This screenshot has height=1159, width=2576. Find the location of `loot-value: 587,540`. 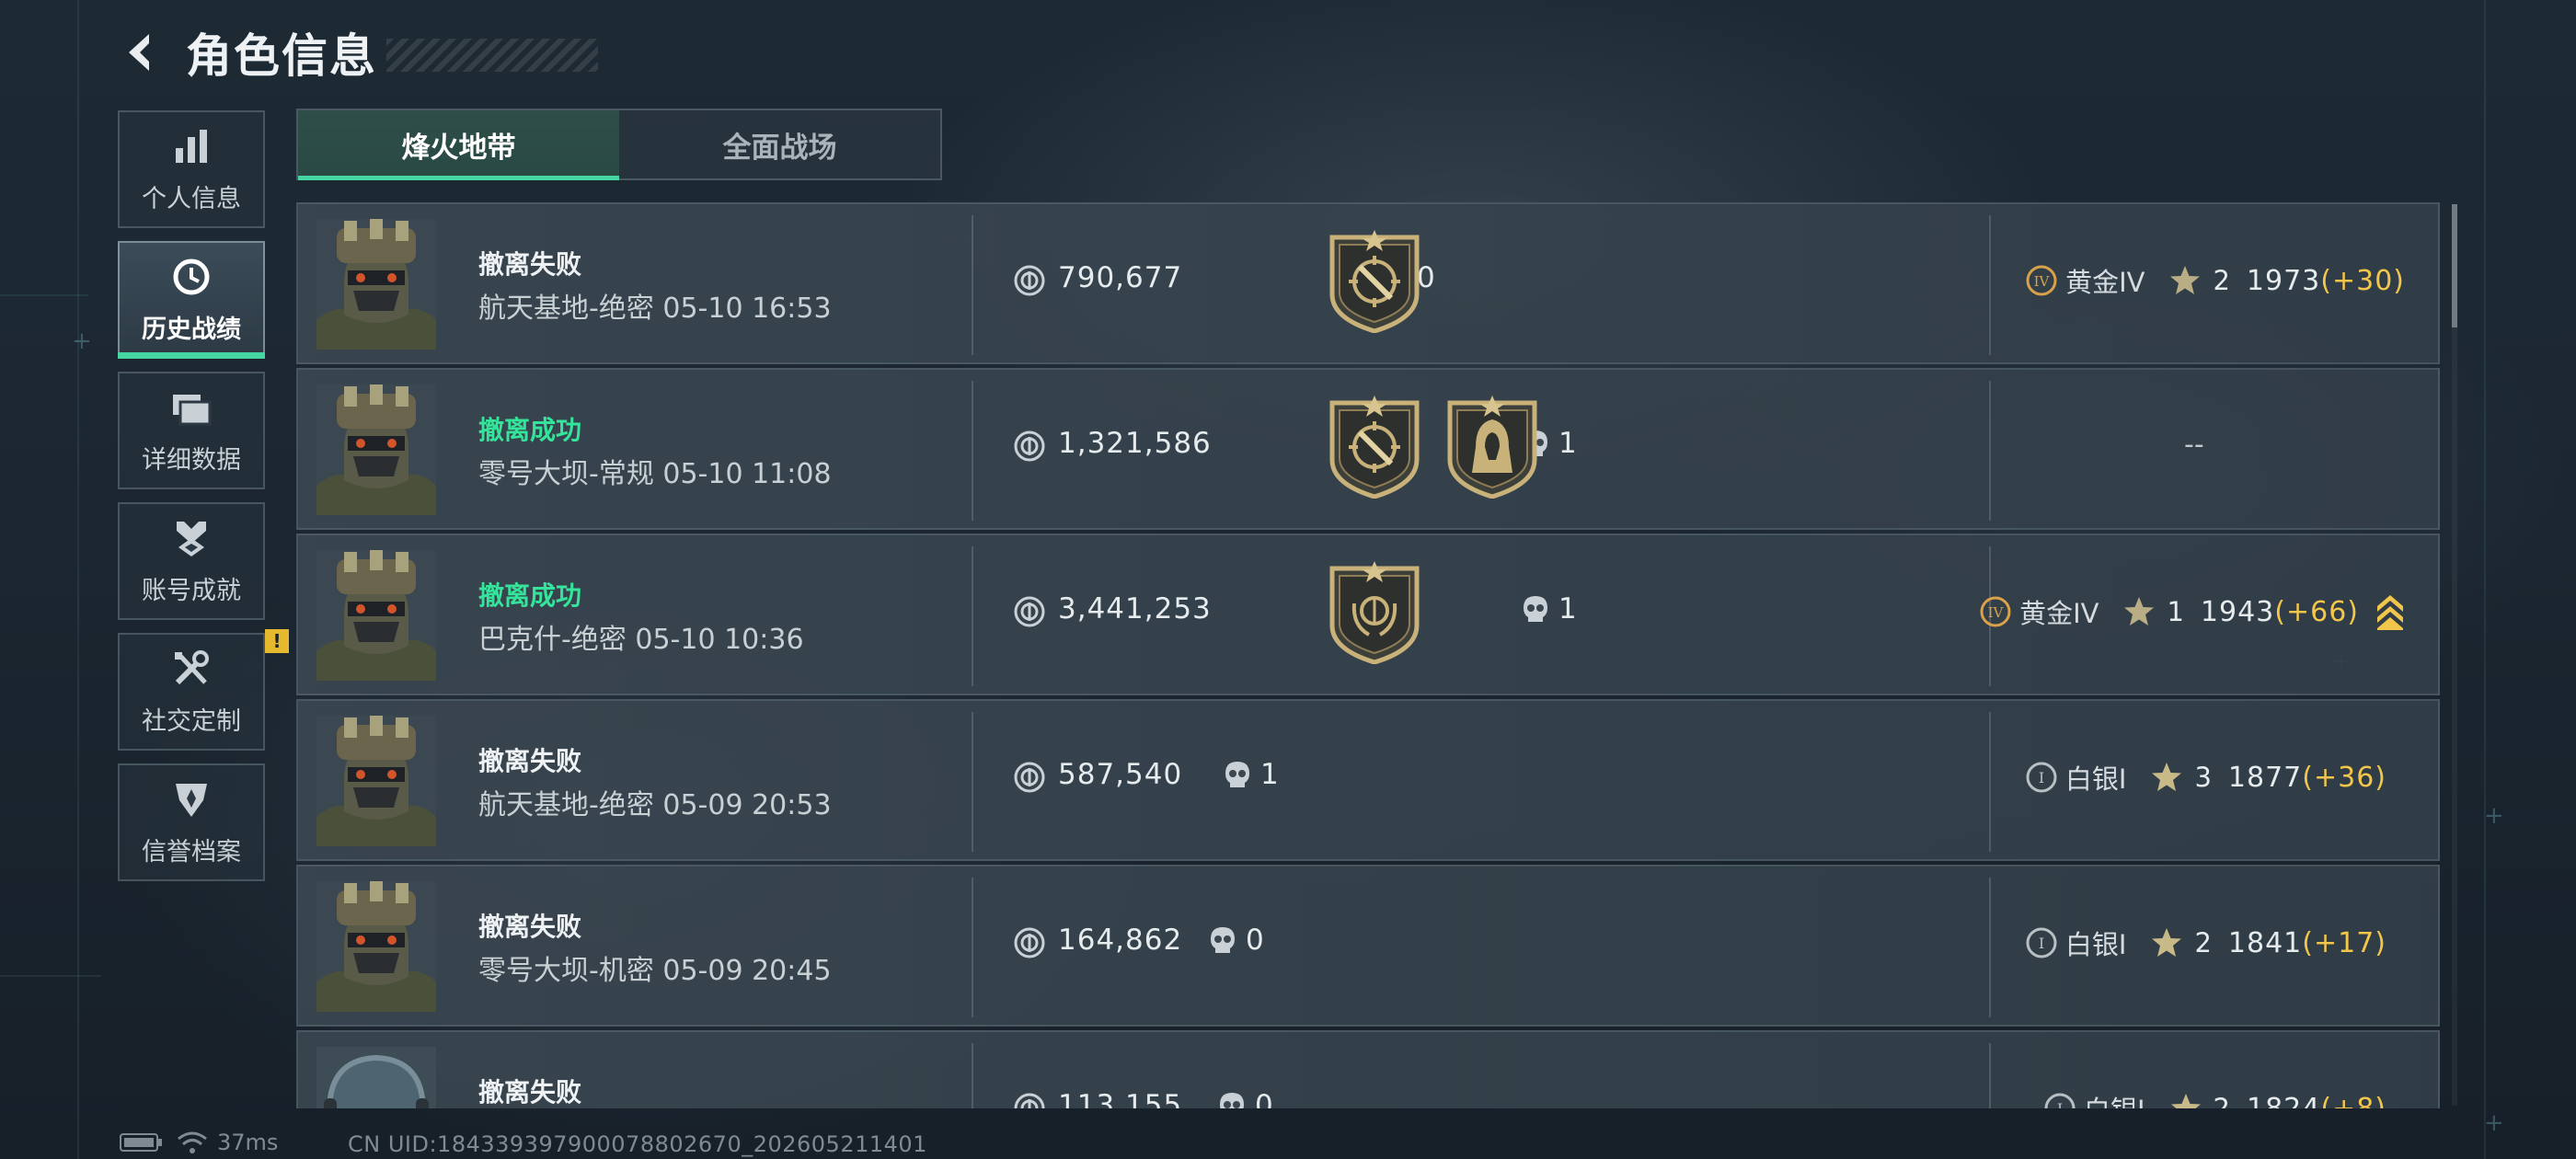

loot-value: 587,540 is located at coordinates (1120, 774).